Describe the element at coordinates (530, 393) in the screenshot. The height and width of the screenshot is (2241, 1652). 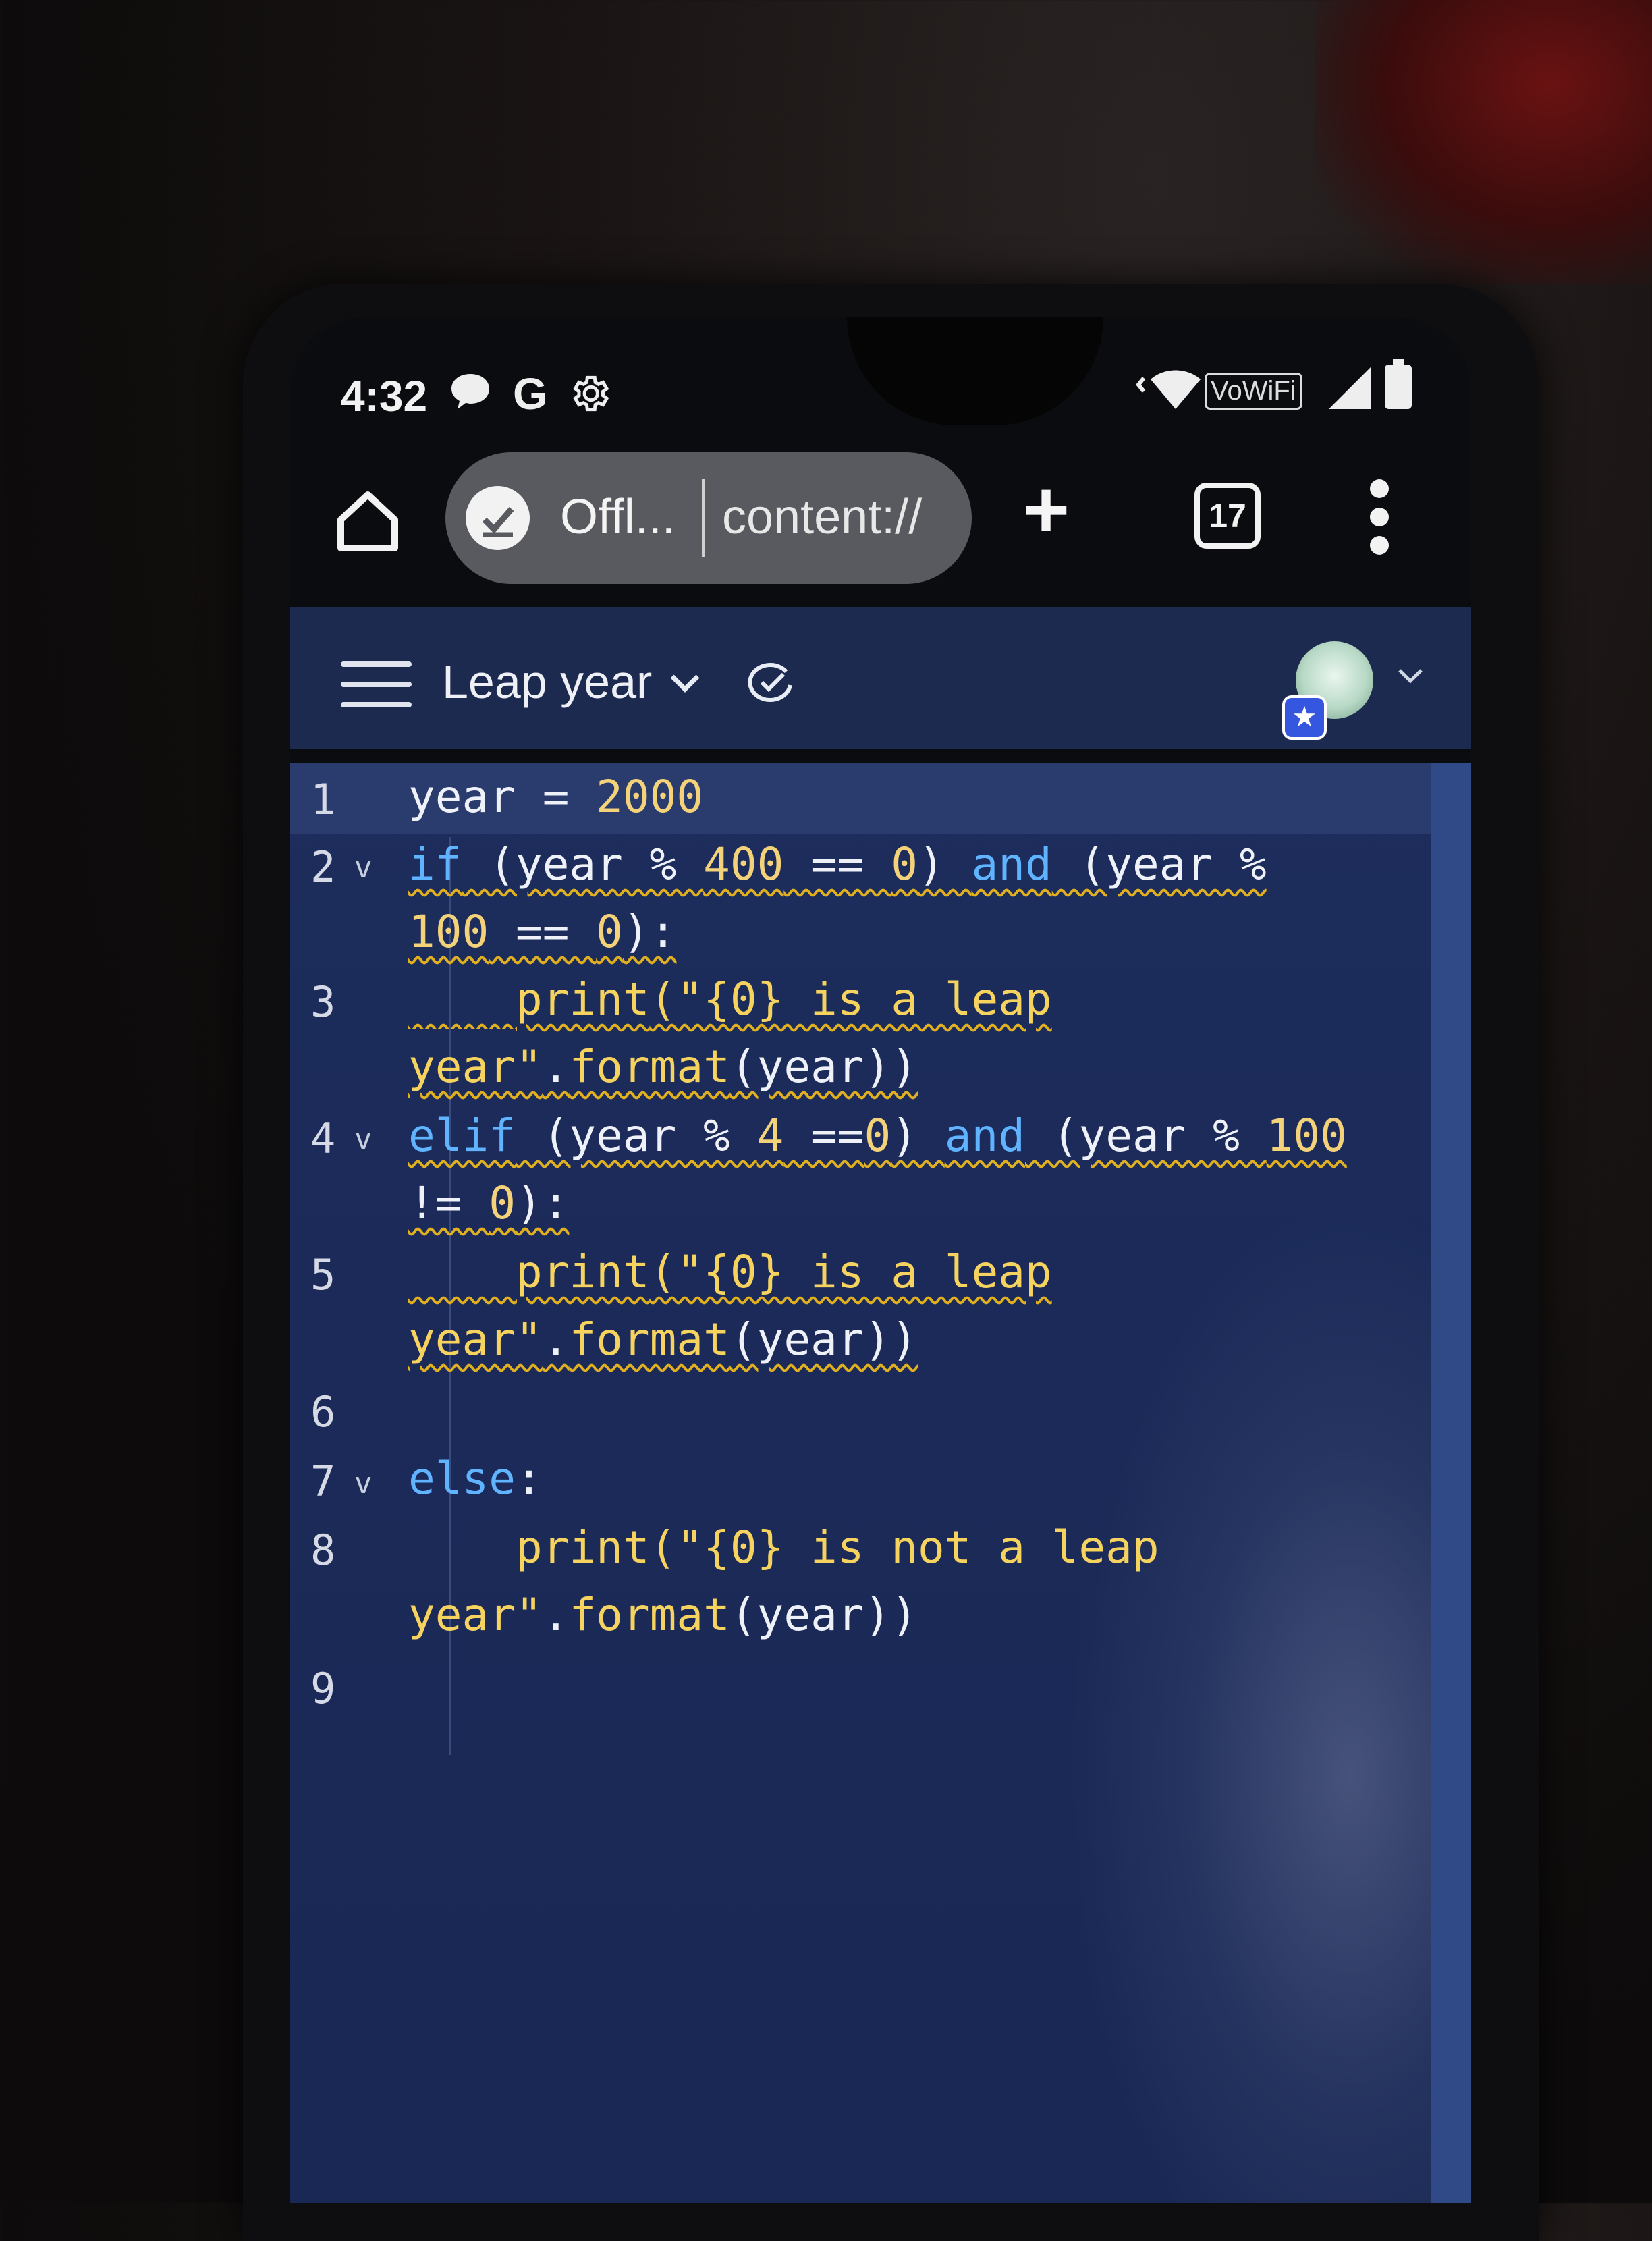
I see `google-g-icon: G` at that location.